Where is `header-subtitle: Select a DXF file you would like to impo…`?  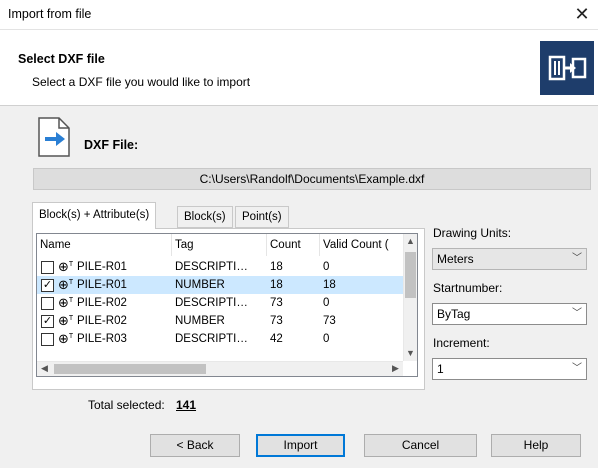 header-subtitle: Select a DXF file you would like to impo… is located at coordinates (141, 82).